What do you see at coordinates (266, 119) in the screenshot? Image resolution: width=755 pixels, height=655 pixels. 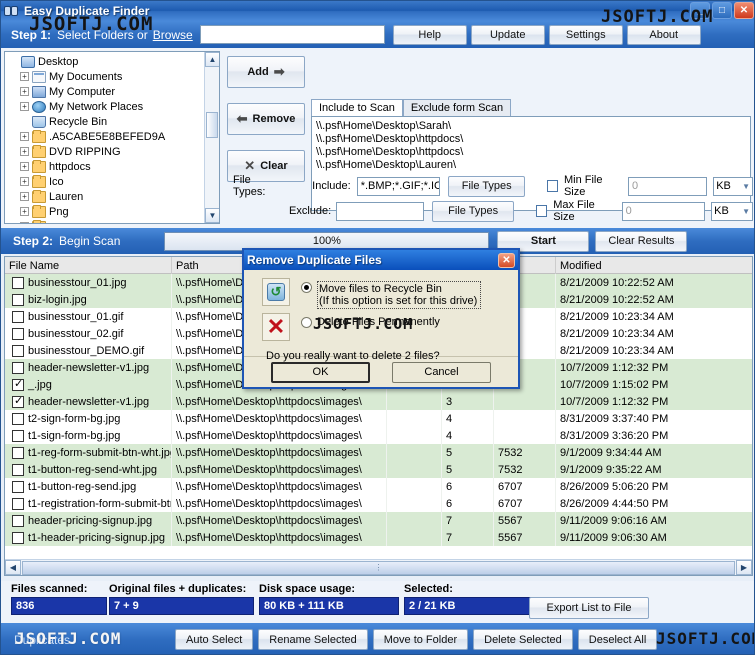 I see `remove-button: ⬅ Remove` at bounding box center [266, 119].